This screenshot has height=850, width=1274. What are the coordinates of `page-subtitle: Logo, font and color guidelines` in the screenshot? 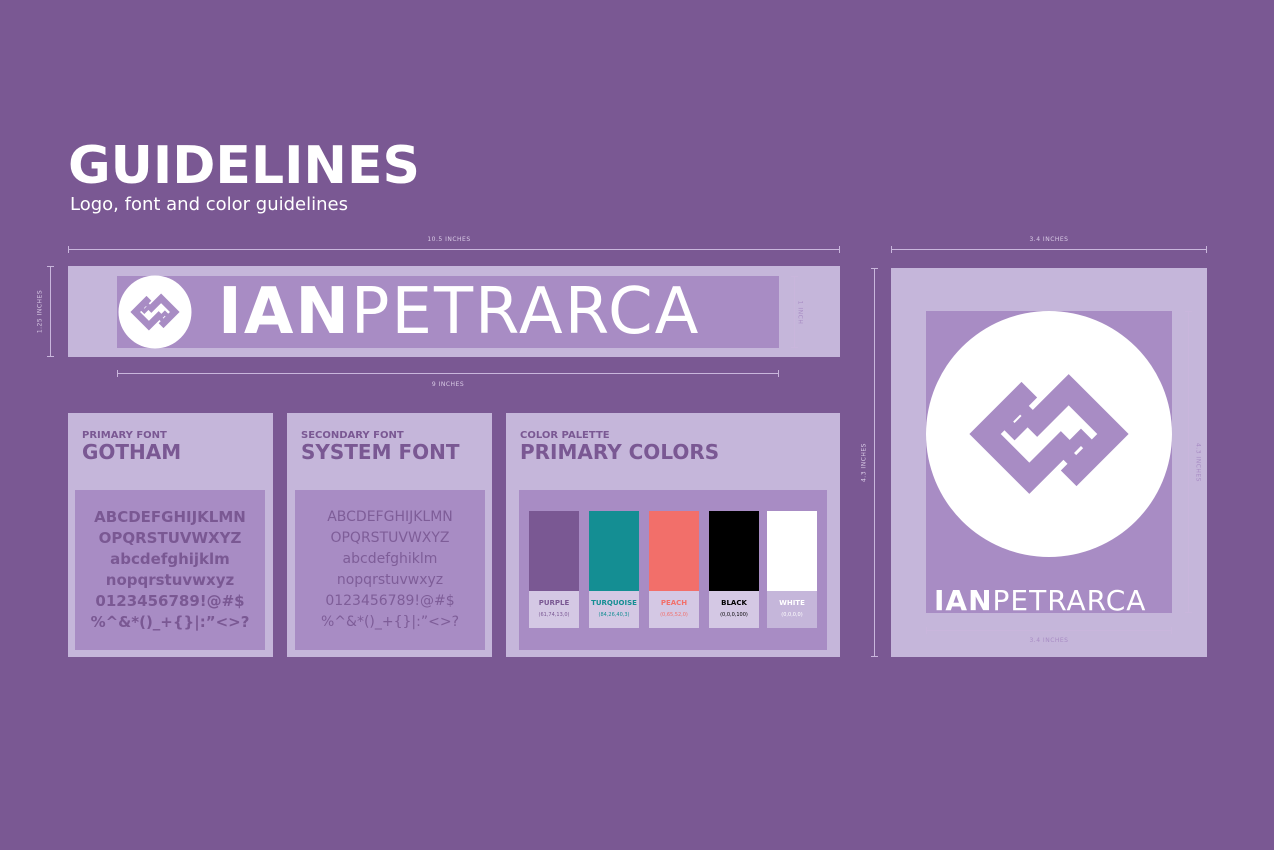 It's located at (209, 204).